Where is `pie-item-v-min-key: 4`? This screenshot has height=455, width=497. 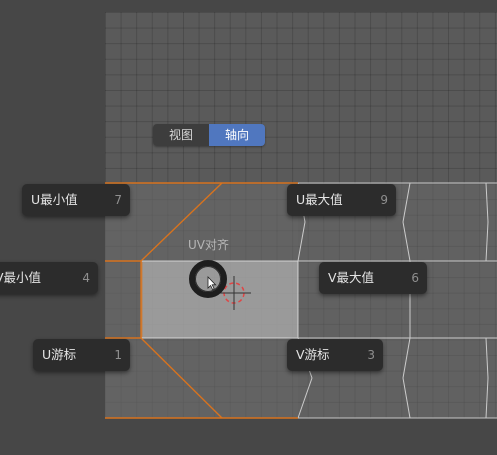
pie-item-v-min-key: 4 is located at coordinates (86, 278).